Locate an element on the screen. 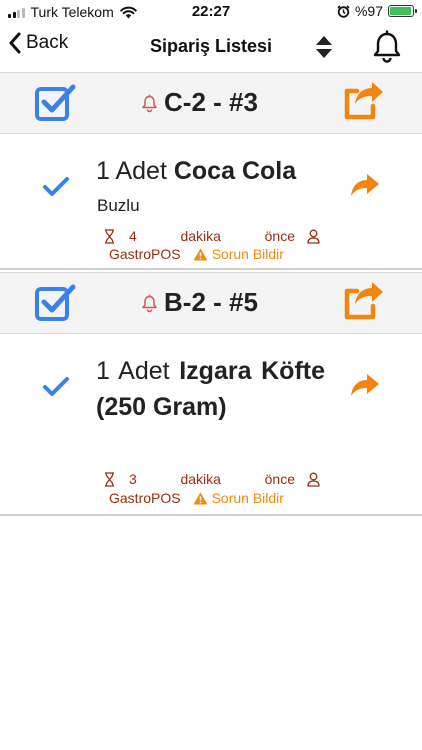 The width and height of the screenshot is (422, 750). status-right: %97 is located at coordinates (377, 11).